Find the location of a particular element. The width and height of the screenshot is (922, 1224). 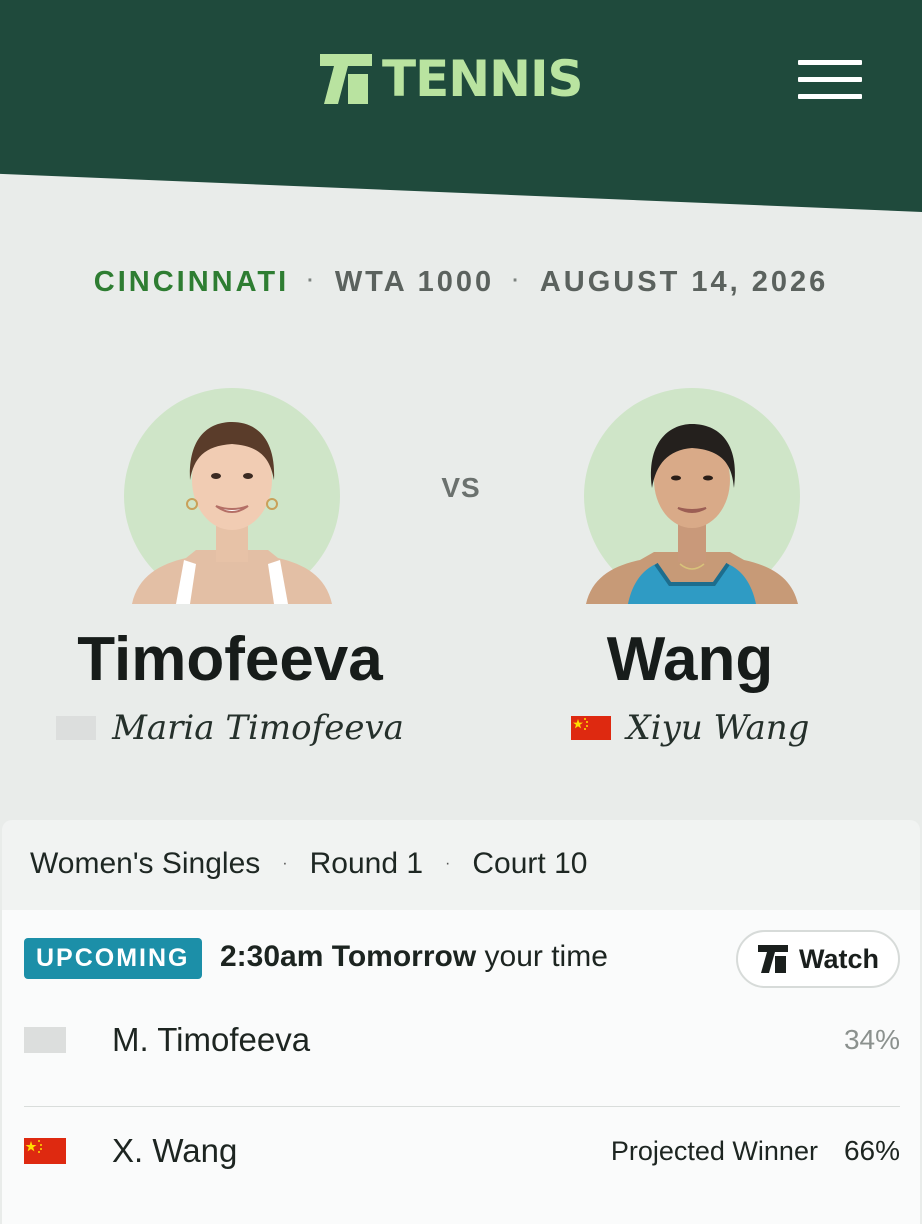

player-row: X. Wang Projected Winner 66% is located at coordinates (462, 1151).